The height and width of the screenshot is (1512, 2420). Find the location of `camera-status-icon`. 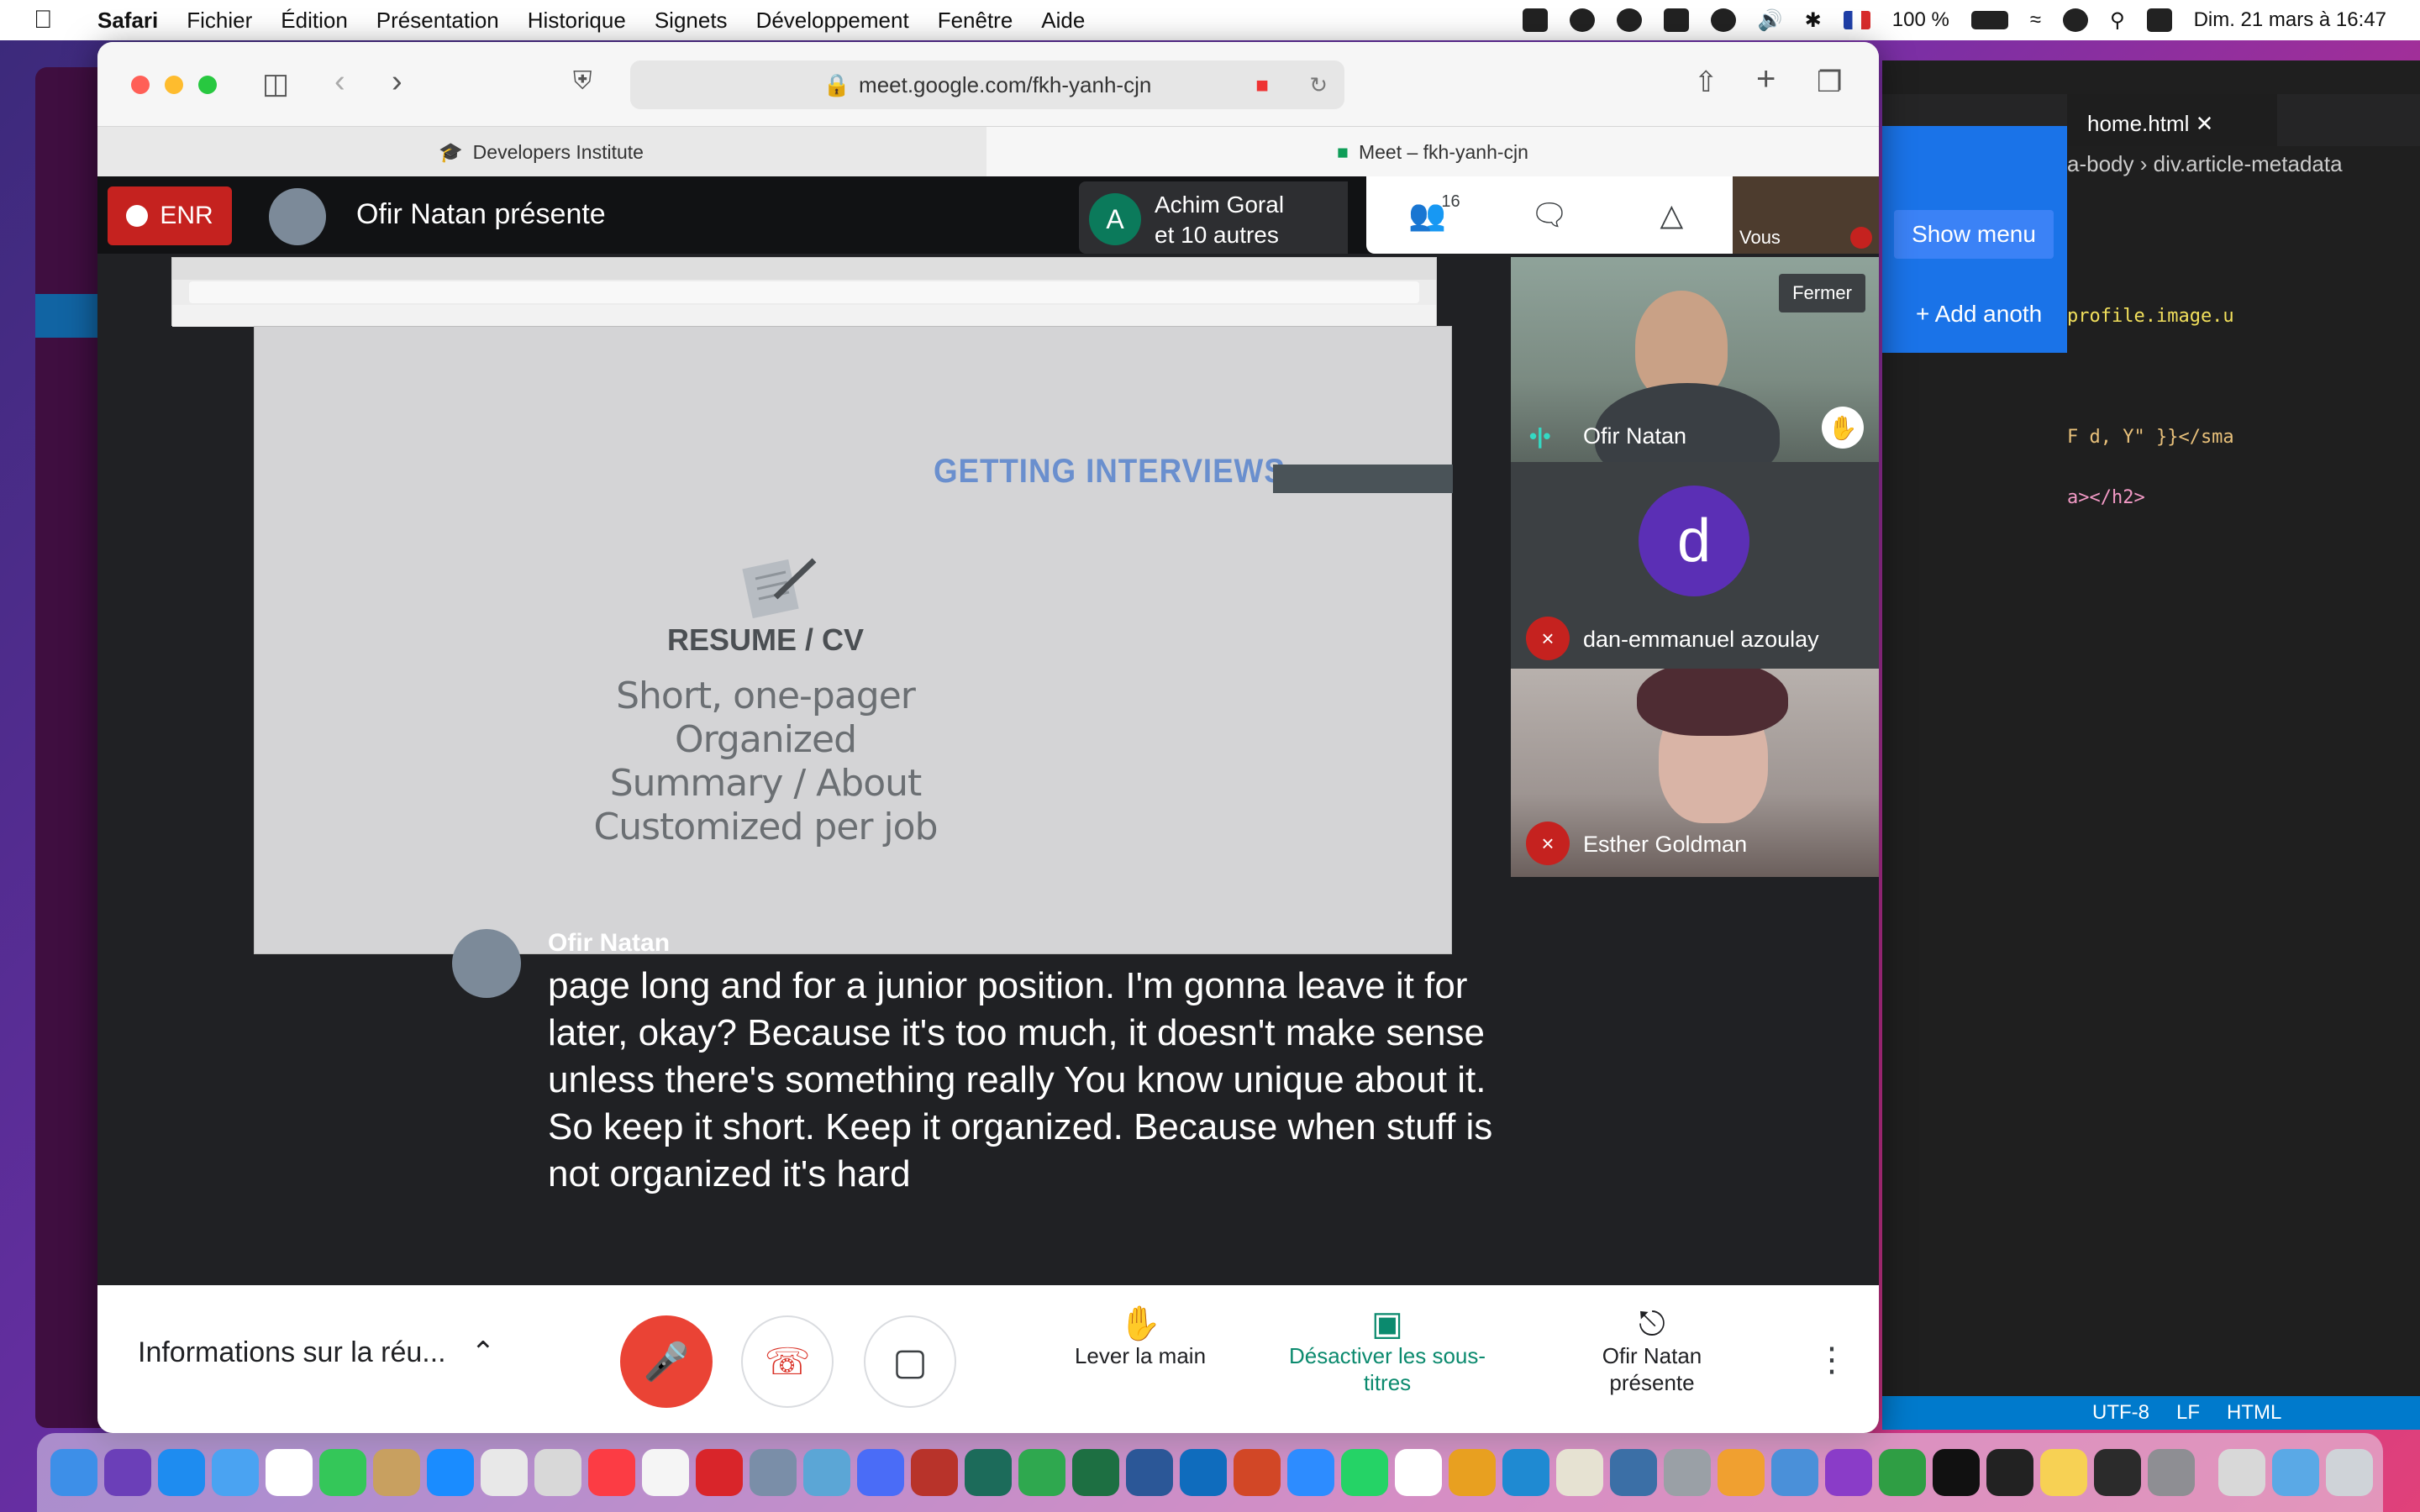

camera-status-icon is located at coordinates (1535, 20).